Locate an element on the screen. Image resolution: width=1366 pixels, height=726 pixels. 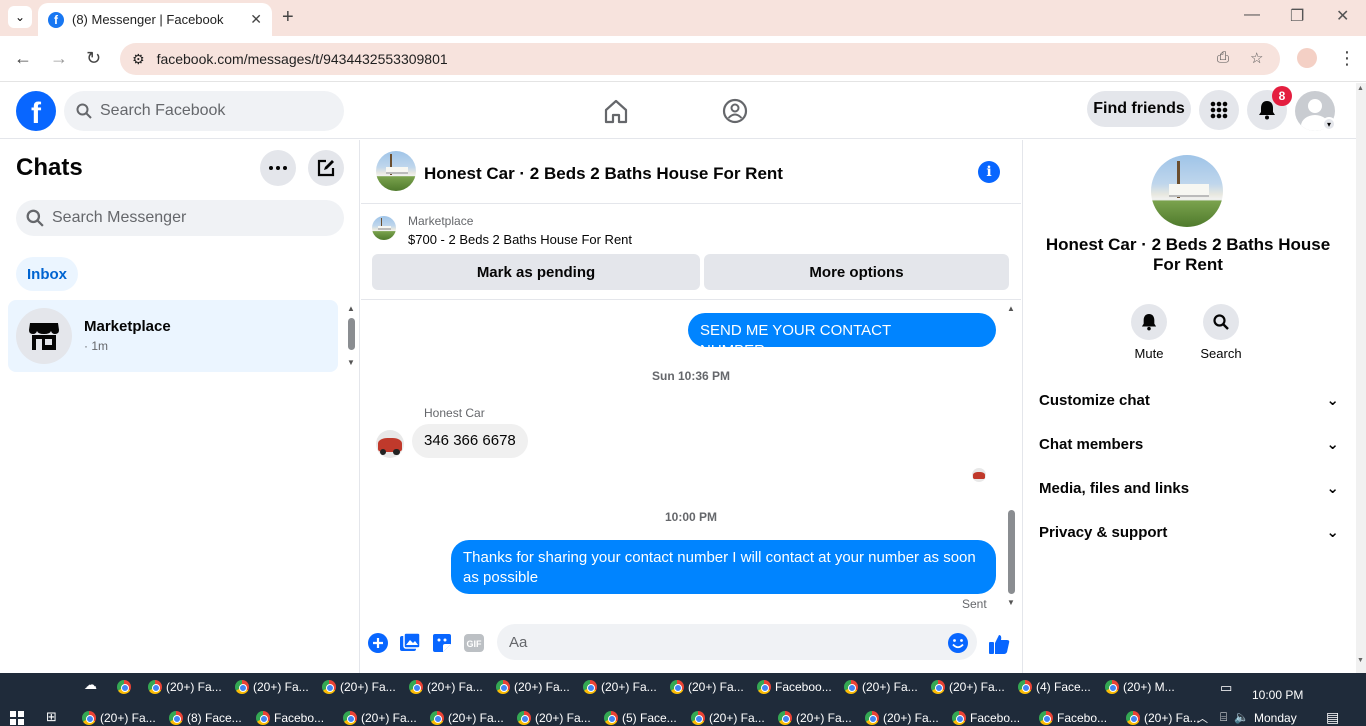
volume-icon: 🔈 is located at coordinates (1241, 717).